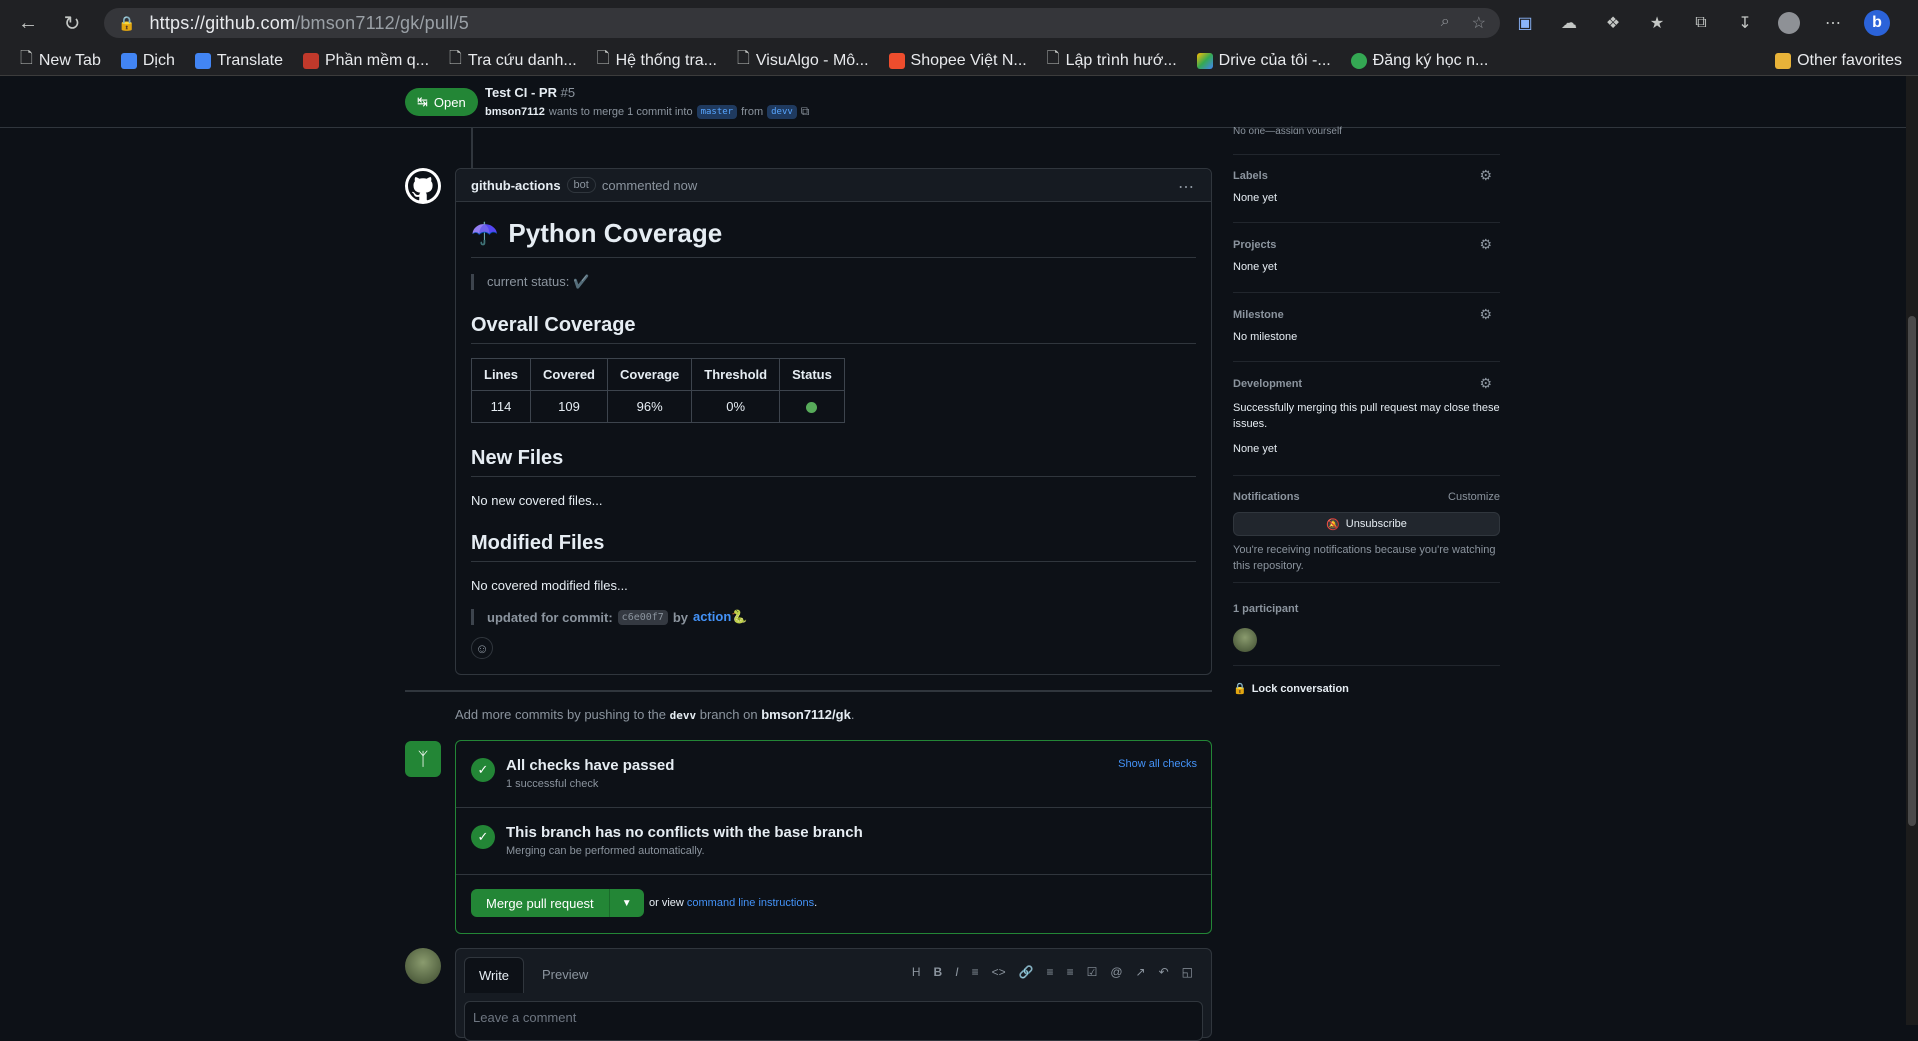 This screenshot has height=1041, width=1918. Describe the element at coordinates (557, 903) in the screenshot. I see `merge-pull-request-button: Merge pull request ▼` at that location.